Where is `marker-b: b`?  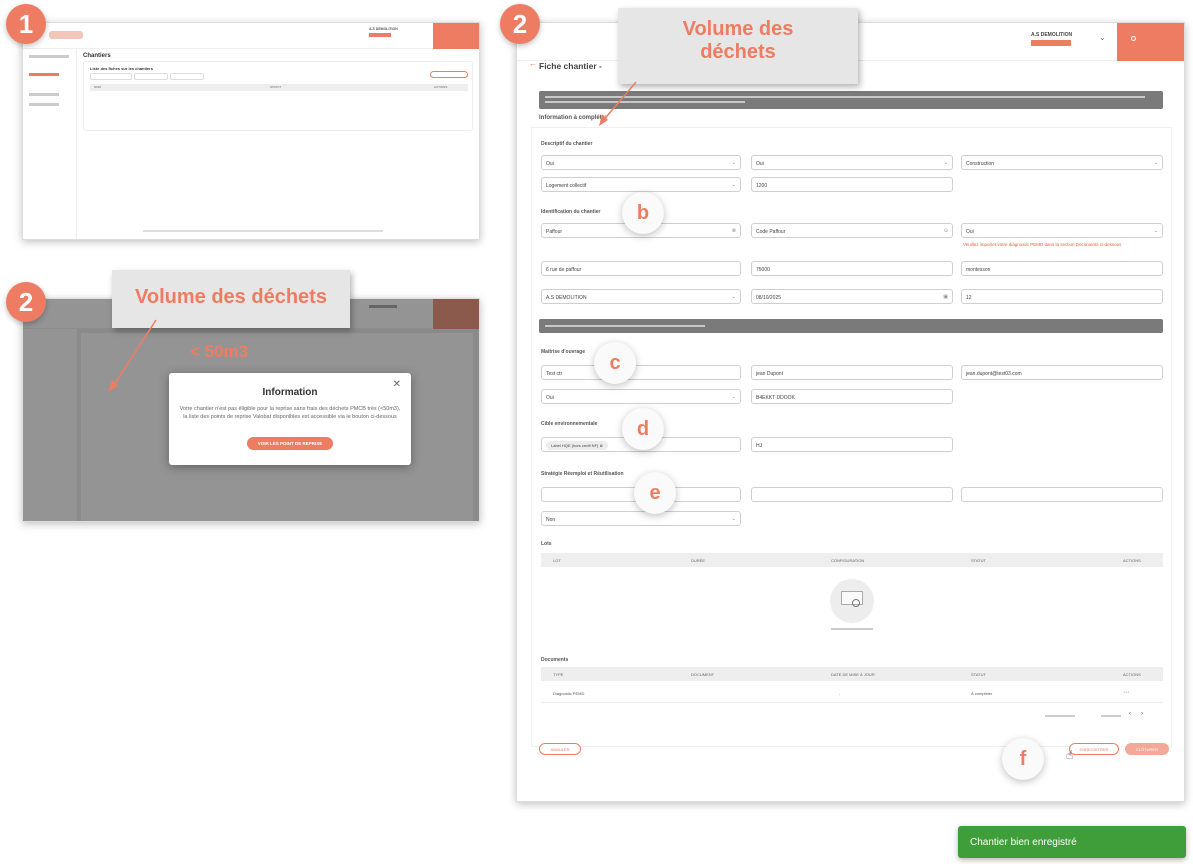
marker-b: b is located at coordinates (643, 213).